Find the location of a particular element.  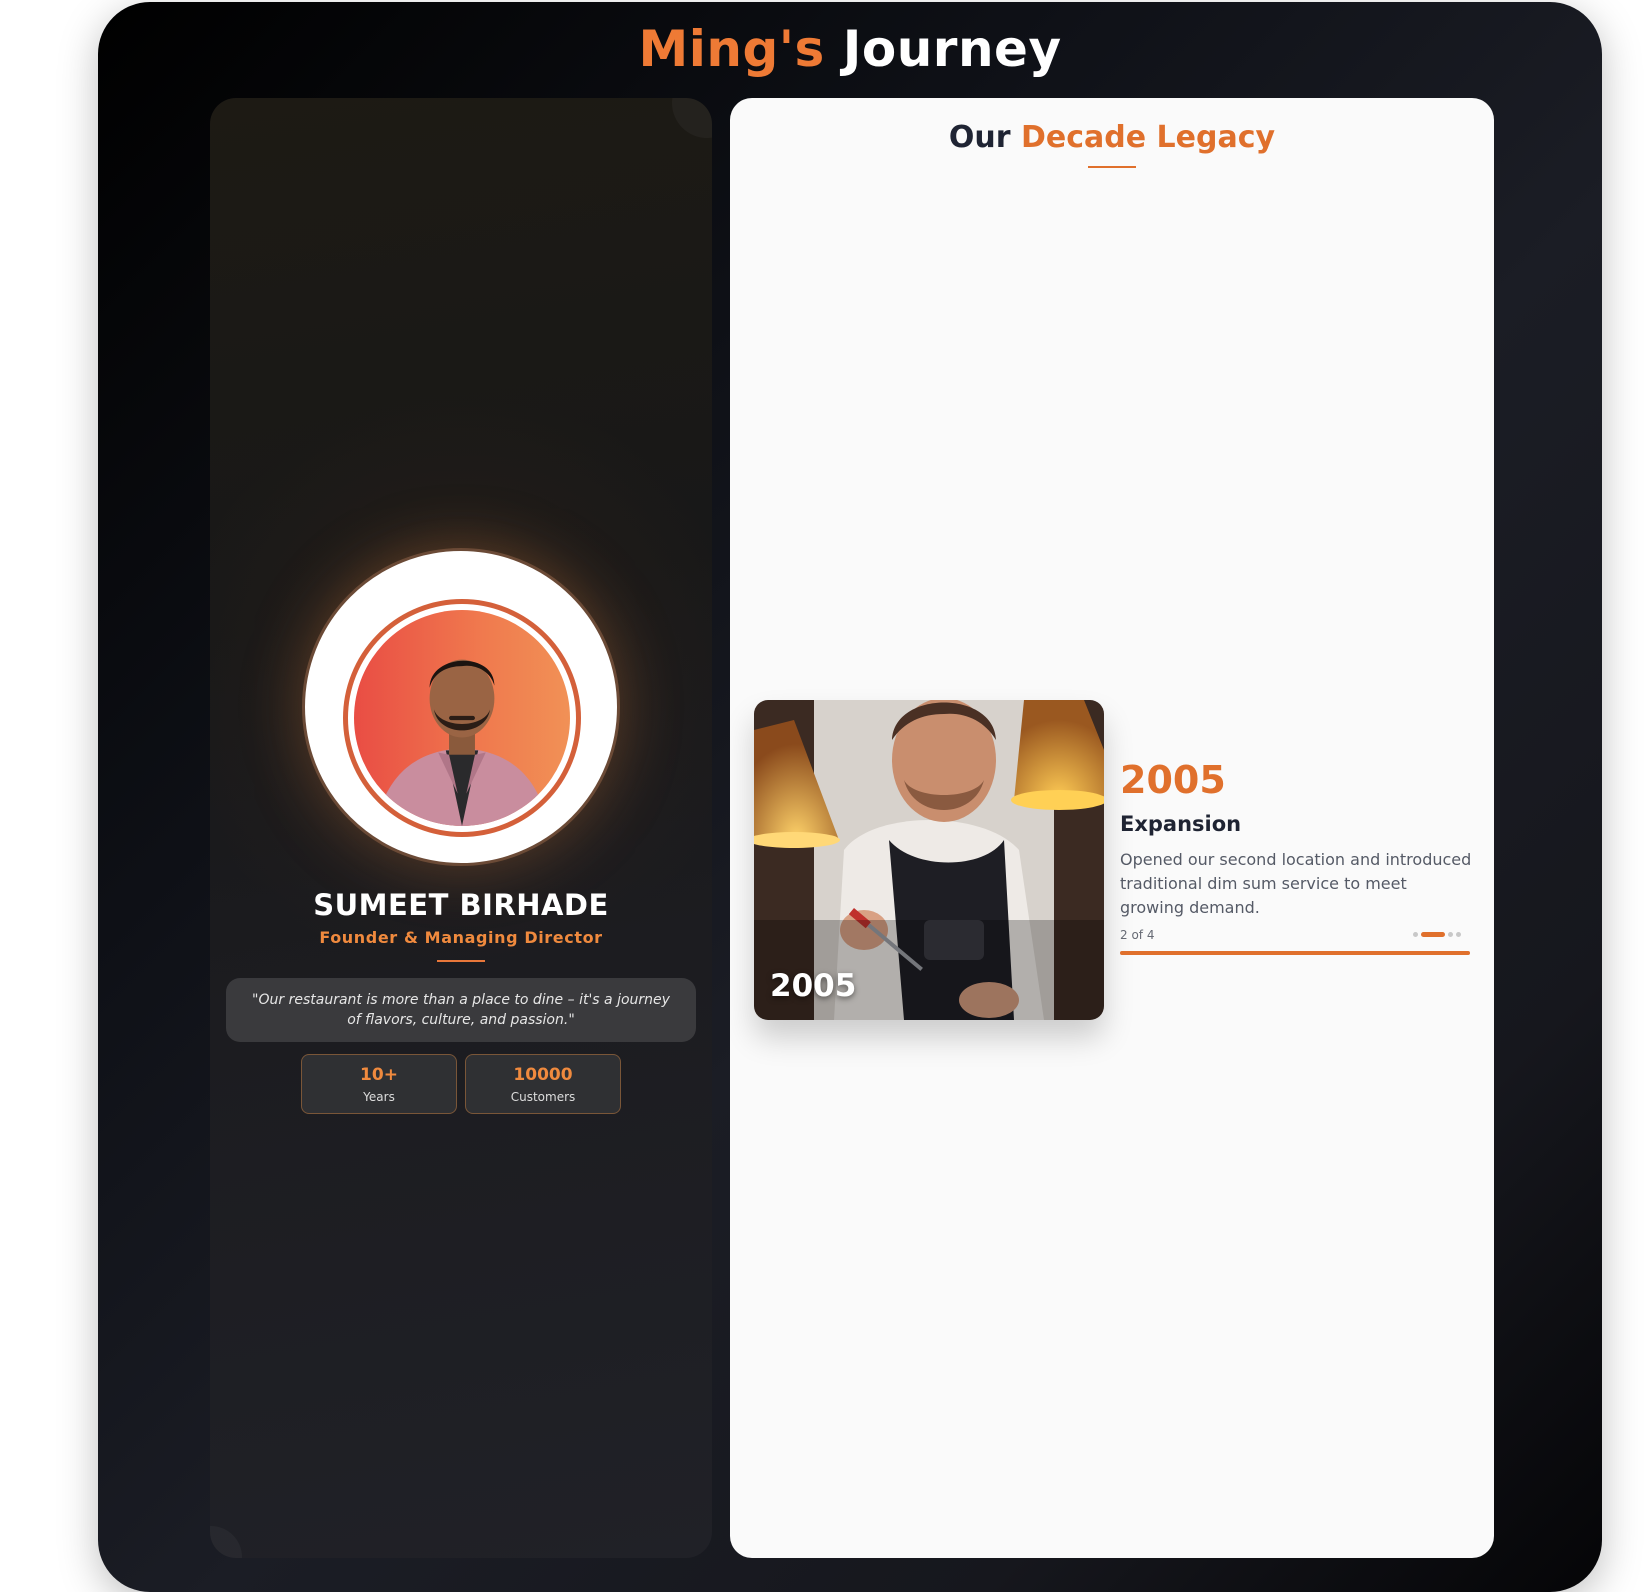

stat-label: Years is located at coordinates (379, 1096).